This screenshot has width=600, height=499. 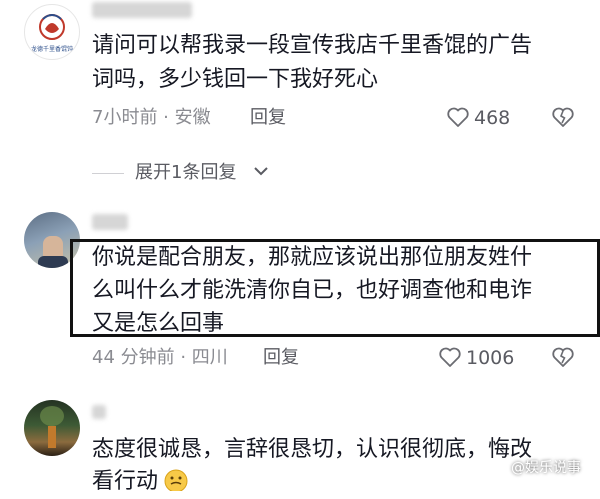 I want to click on chevron-down-icon, so click(x=261, y=173).